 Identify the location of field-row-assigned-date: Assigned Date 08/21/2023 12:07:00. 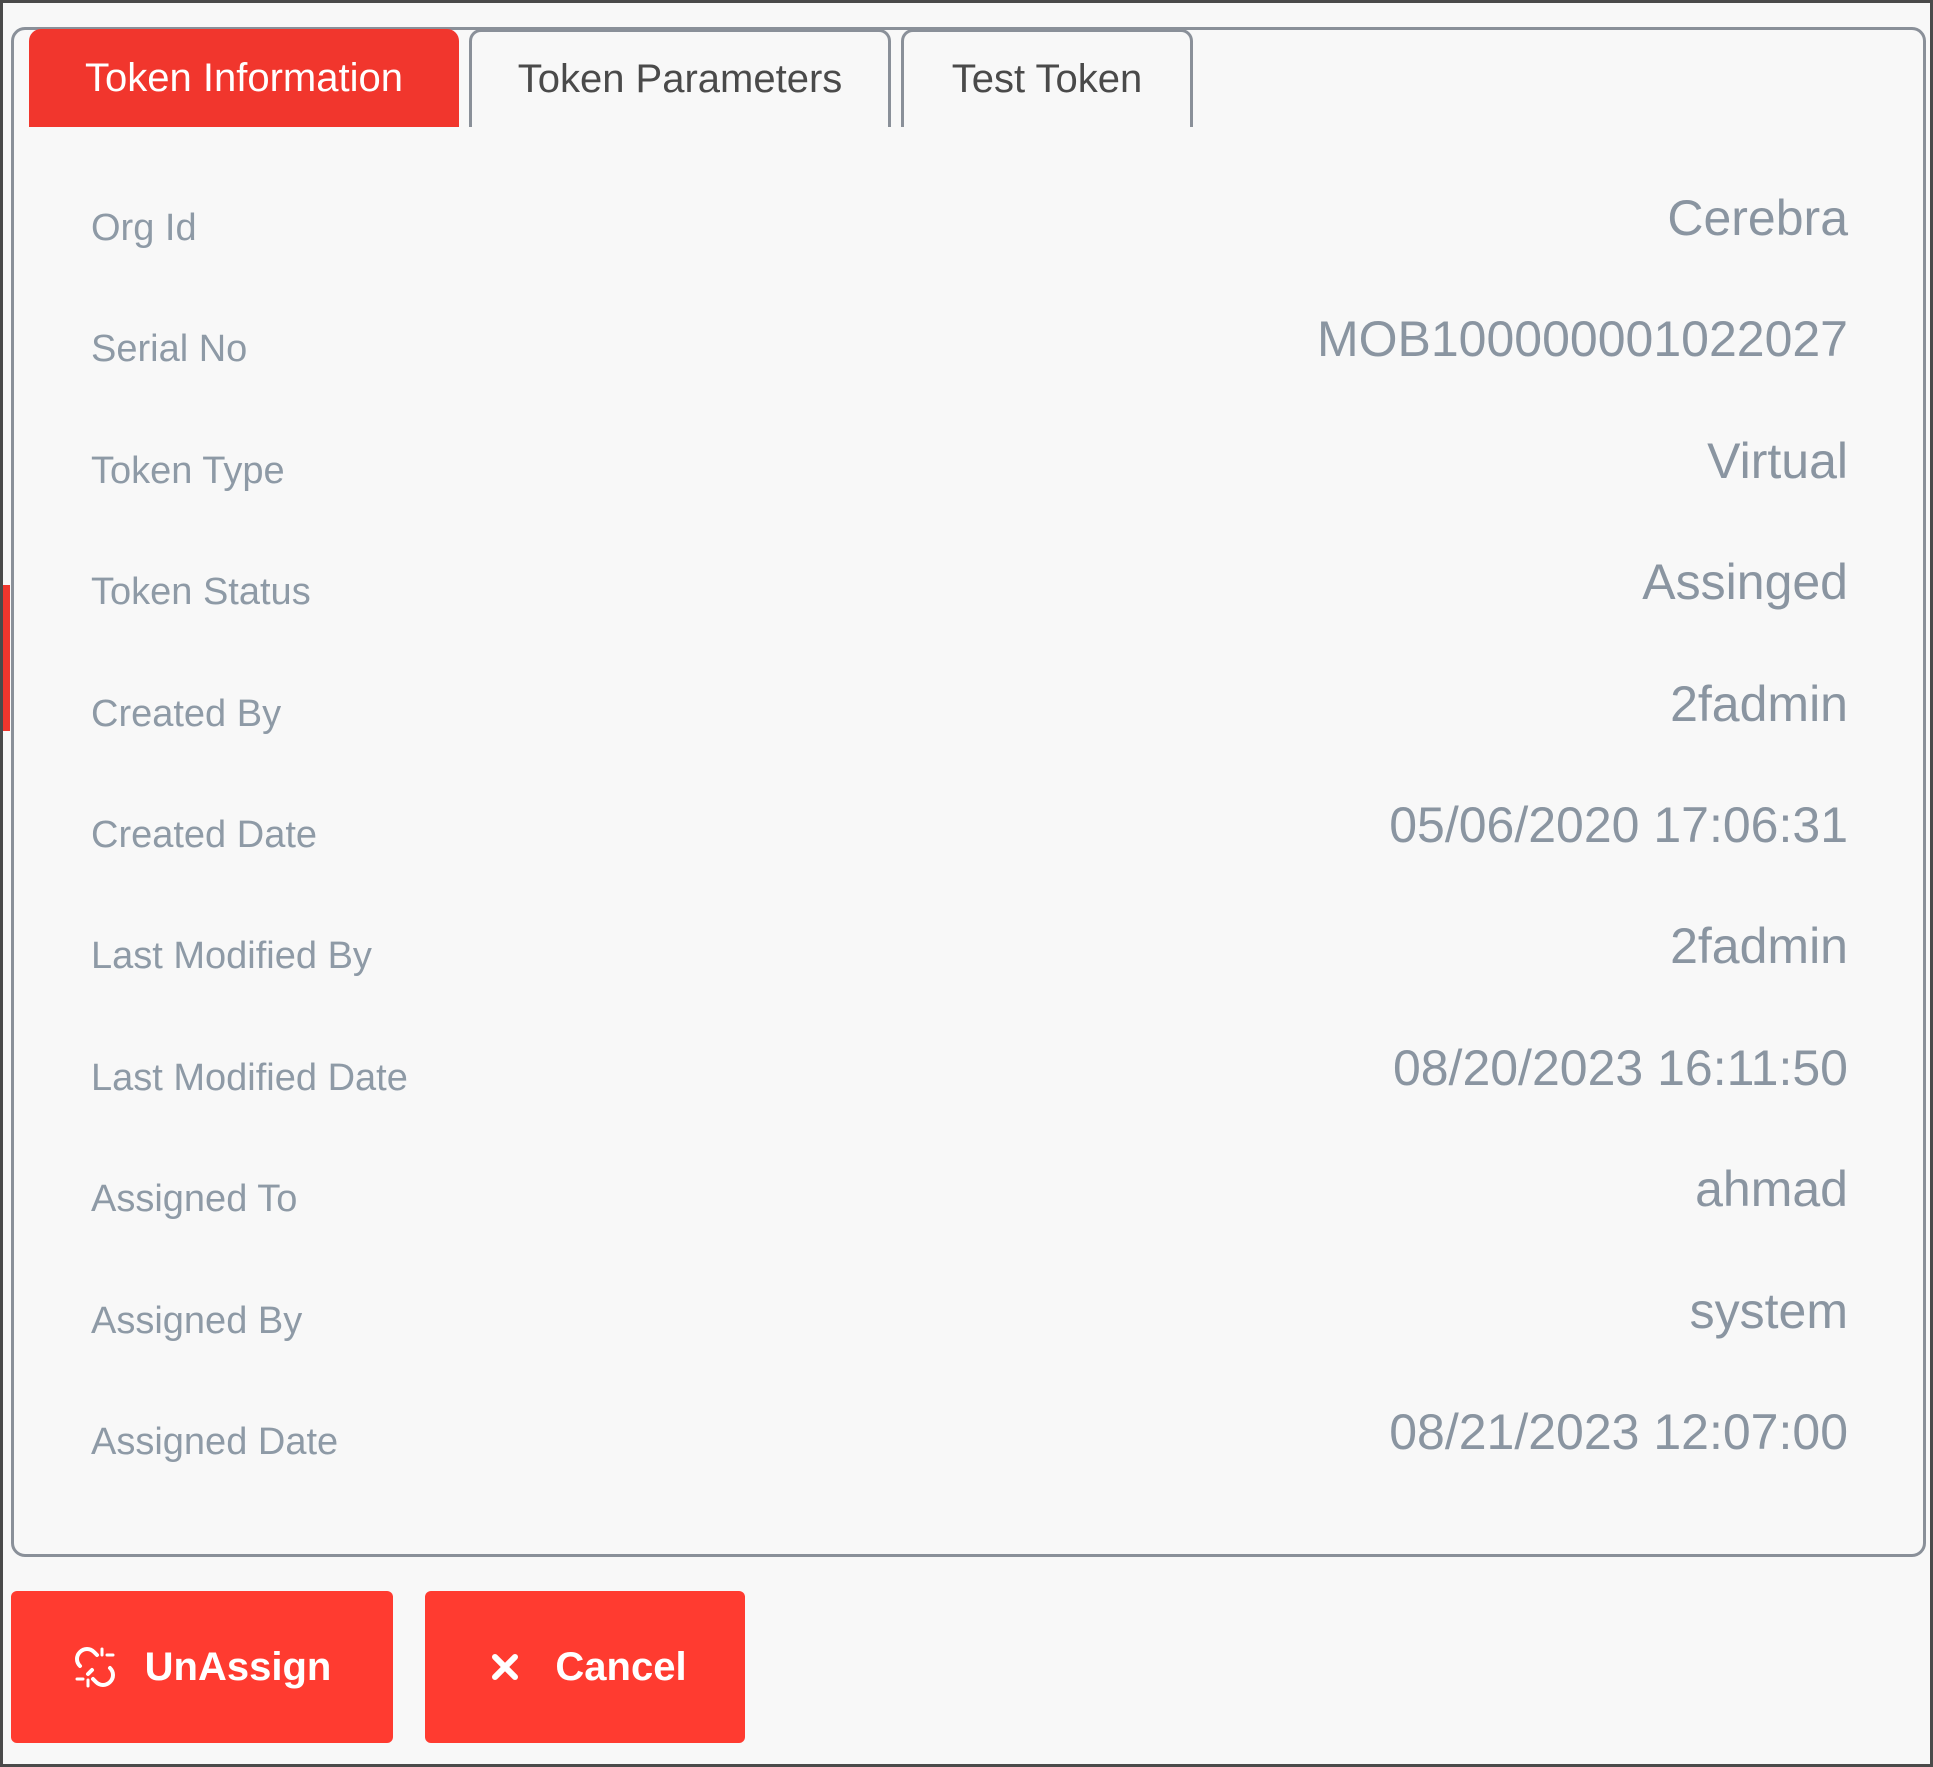
(969, 1457).